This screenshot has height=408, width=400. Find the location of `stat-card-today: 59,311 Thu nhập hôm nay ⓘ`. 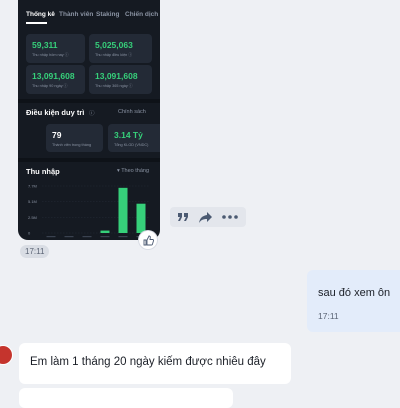

stat-card-today: 59,311 Thu nhập hôm nay ⓘ is located at coordinates (55, 48).